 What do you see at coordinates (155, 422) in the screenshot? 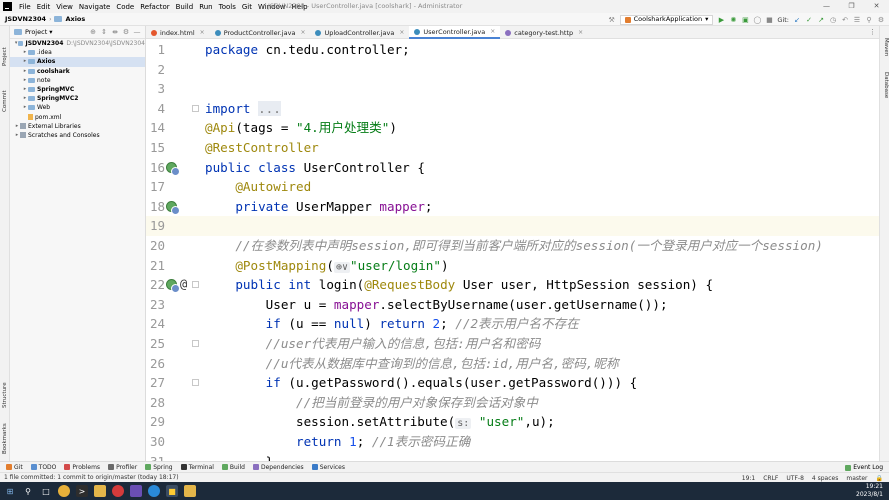
I see `line-number: 29` at bounding box center [155, 422].